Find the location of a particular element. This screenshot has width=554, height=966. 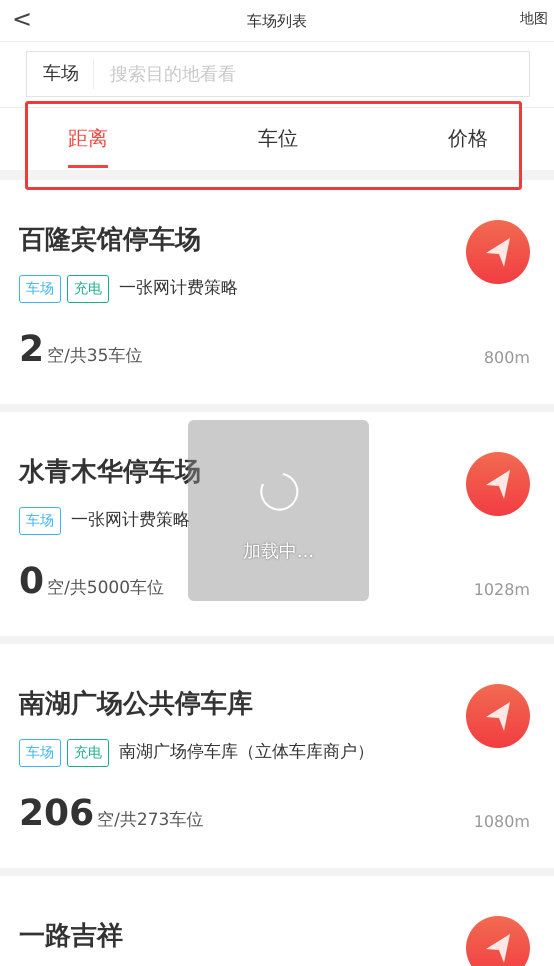

sort-tab: 价格 is located at coordinates (468, 138).